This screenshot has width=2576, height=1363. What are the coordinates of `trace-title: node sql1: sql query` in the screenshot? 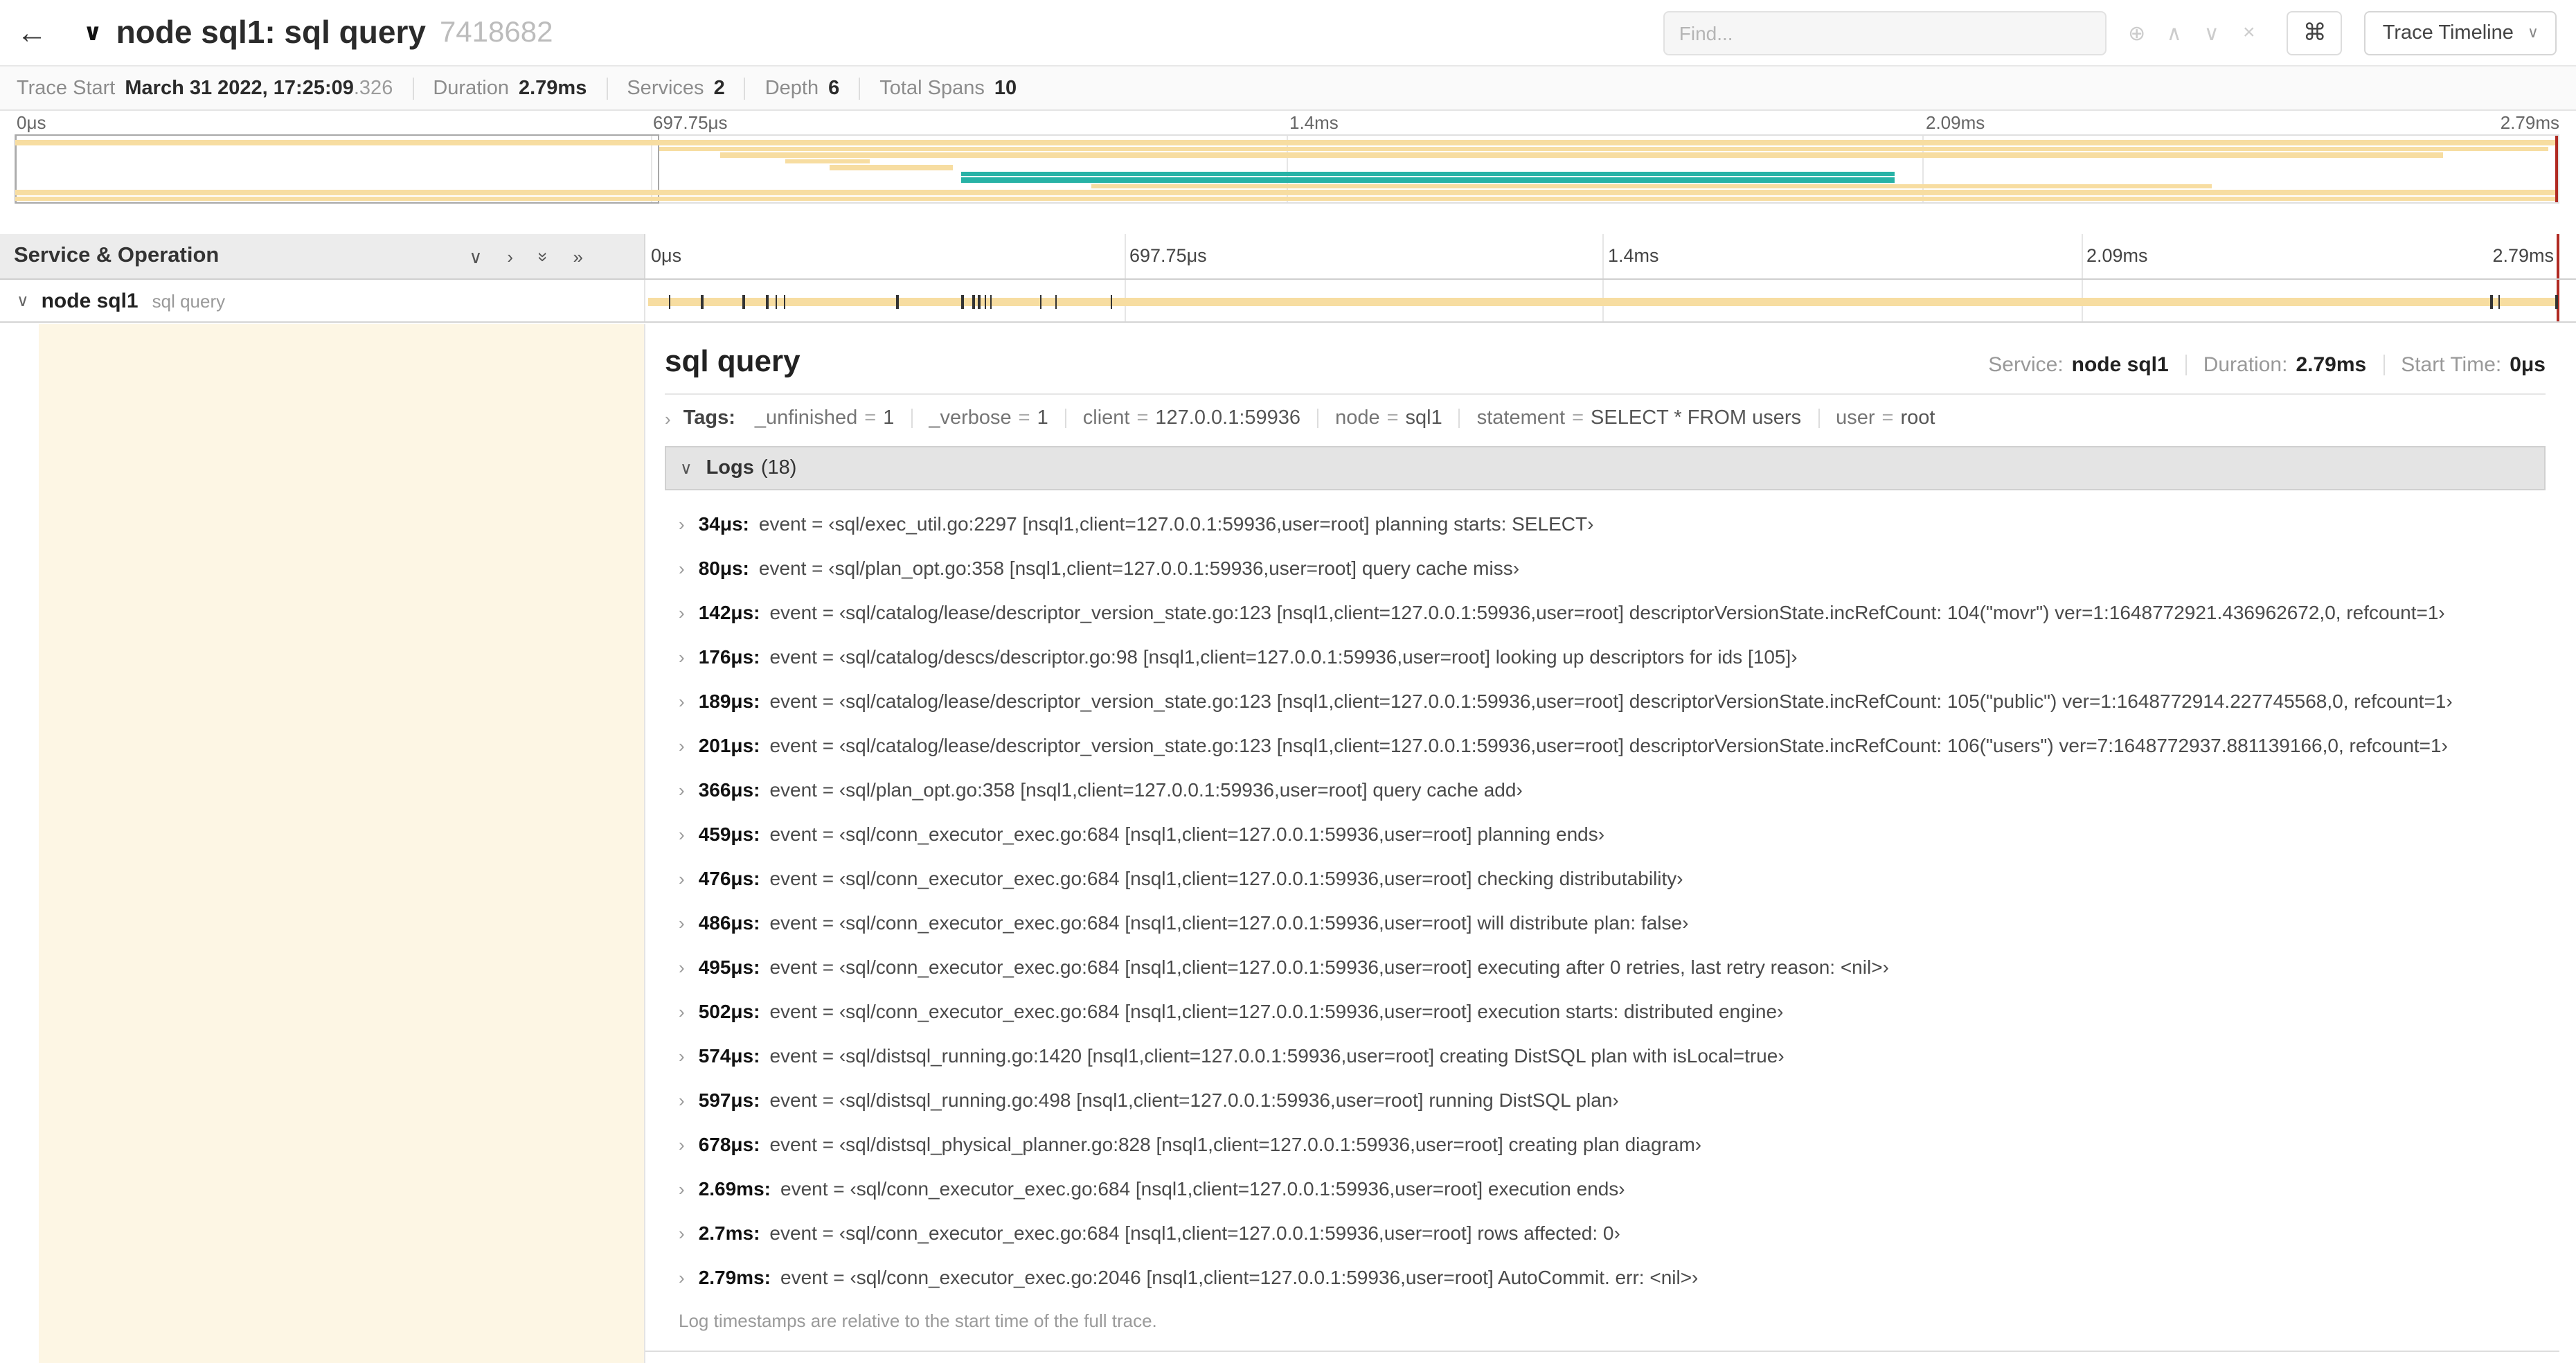 It's located at (271, 32).